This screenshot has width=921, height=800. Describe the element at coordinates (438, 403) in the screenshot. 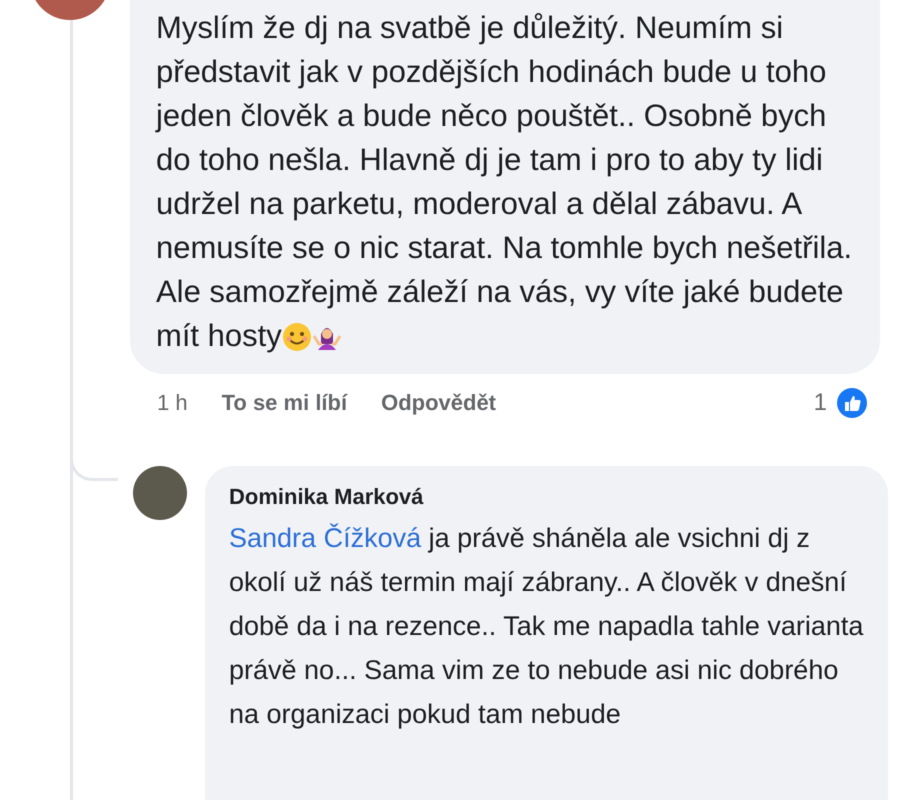

I see `reply-link: Odpovědět` at that location.